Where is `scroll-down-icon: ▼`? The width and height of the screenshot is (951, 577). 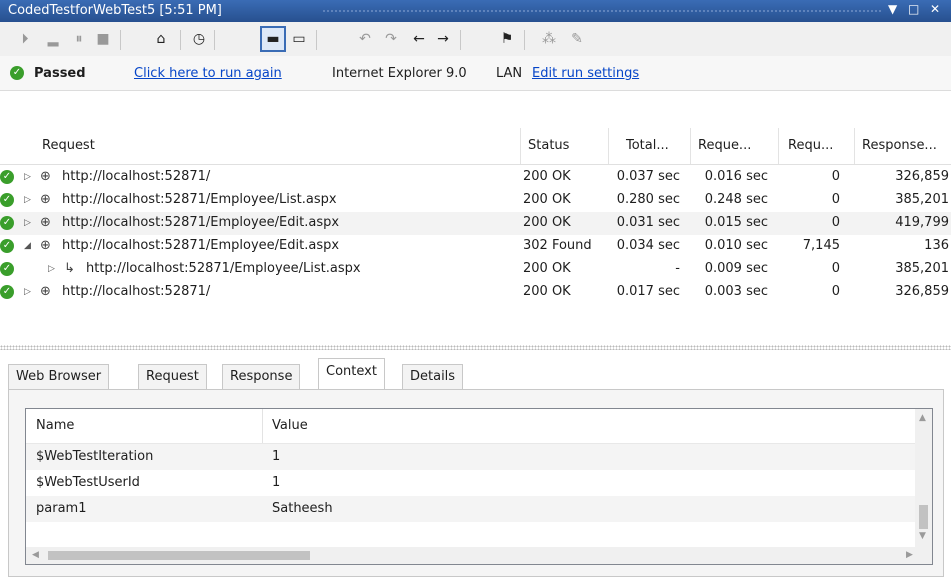
scroll-down-icon: ▼ is located at coordinates (922, 536).